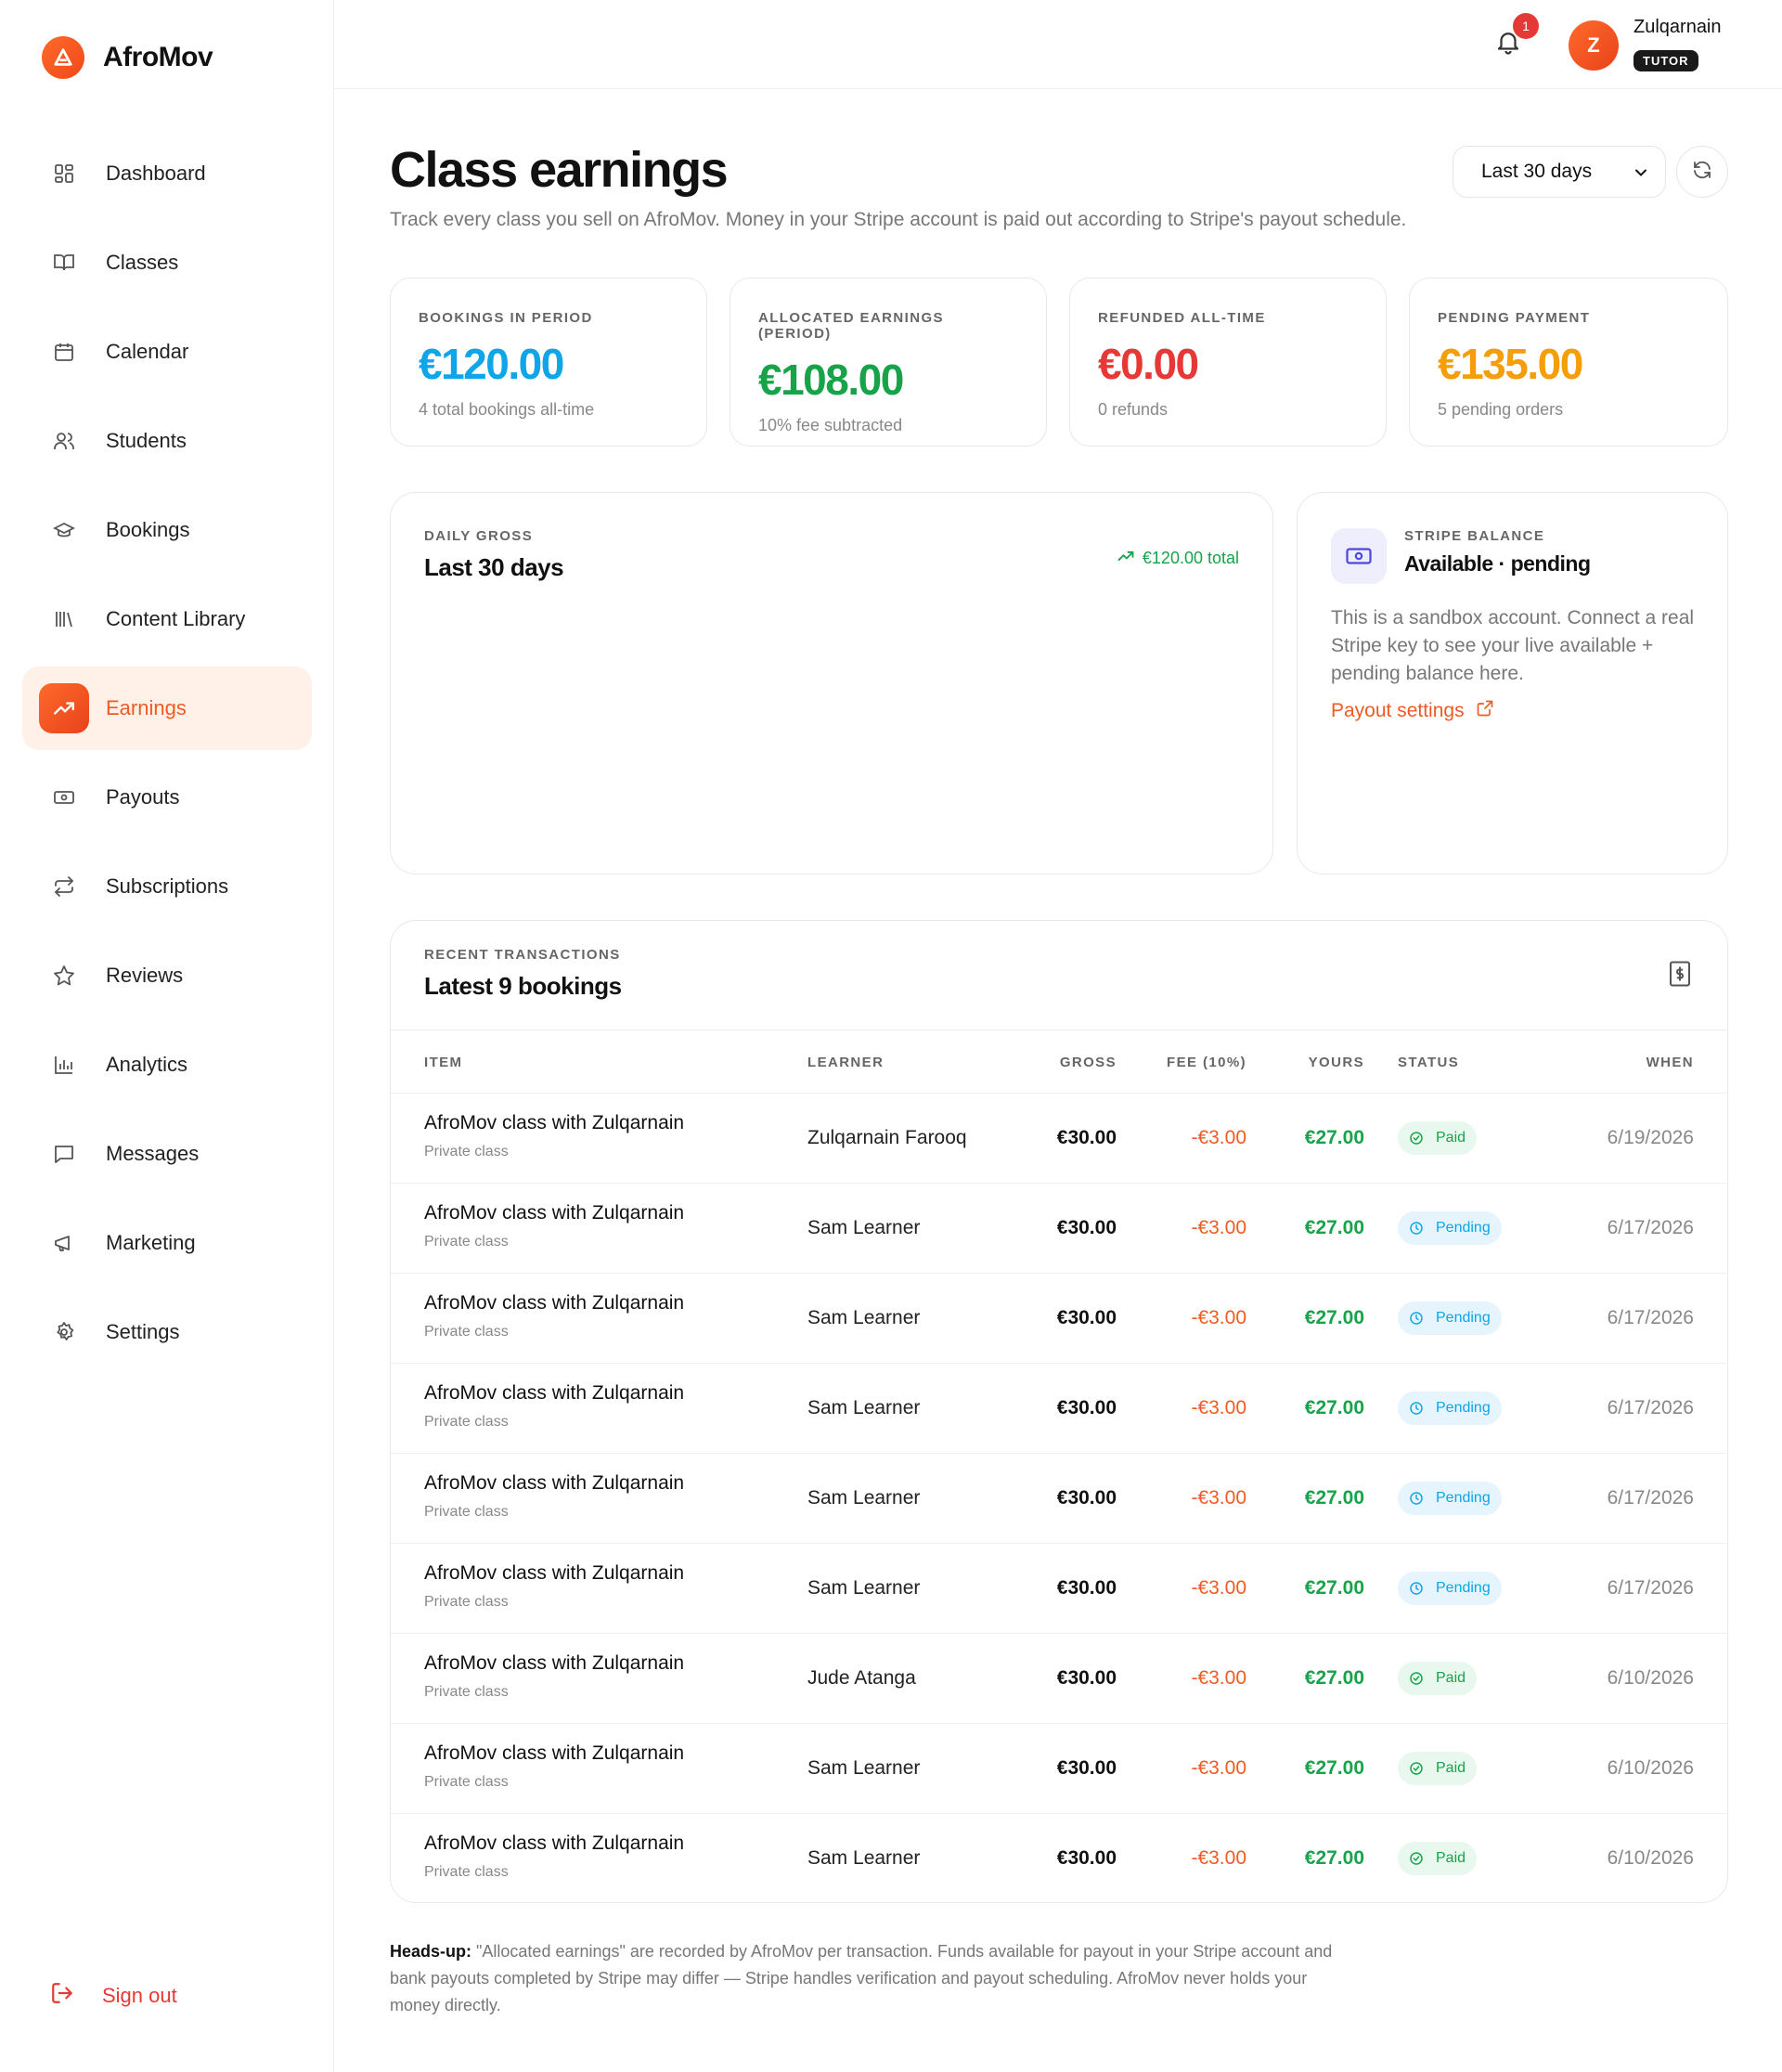 The height and width of the screenshot is (2072, 1782). What do you see at coordinates (167, 1154) in the screenshot?
I see `sidebar-item-messages: Messages` at bounding box center [167, 1154].